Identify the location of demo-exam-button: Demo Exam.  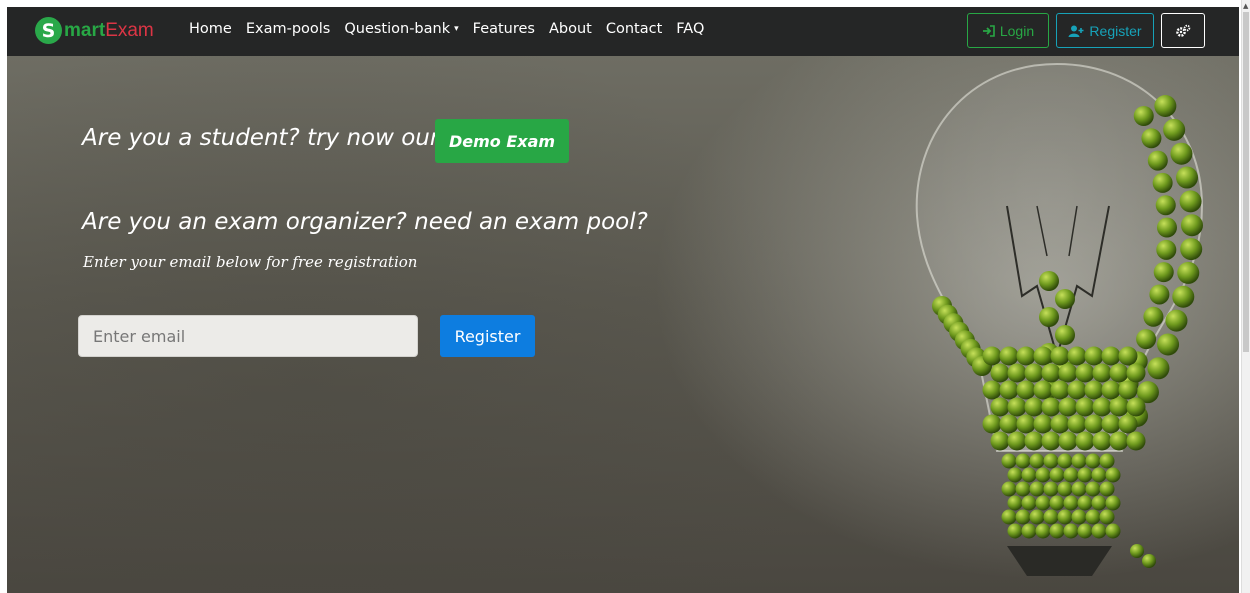
(502, 141).